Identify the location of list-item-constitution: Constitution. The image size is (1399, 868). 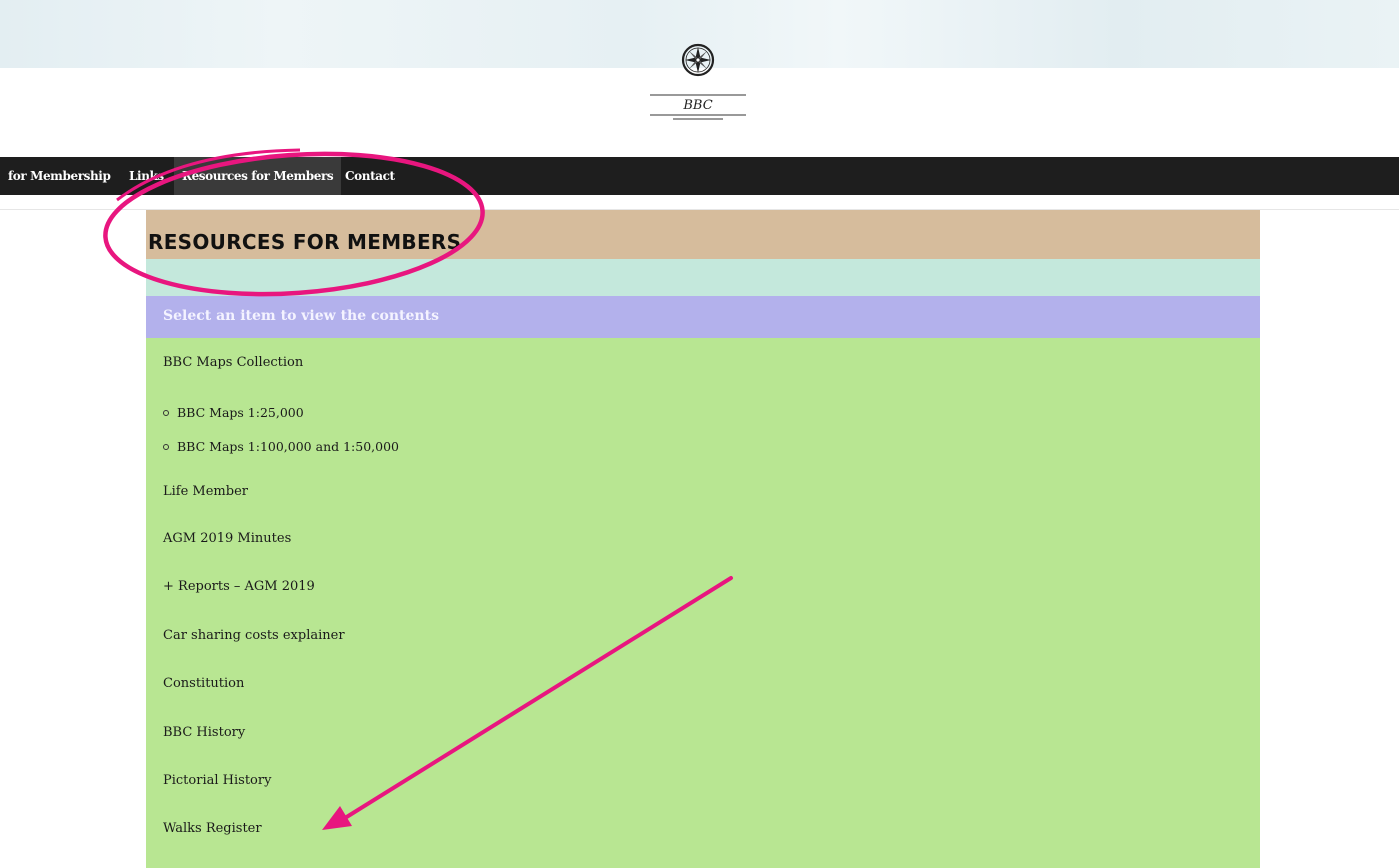
(203, 683).